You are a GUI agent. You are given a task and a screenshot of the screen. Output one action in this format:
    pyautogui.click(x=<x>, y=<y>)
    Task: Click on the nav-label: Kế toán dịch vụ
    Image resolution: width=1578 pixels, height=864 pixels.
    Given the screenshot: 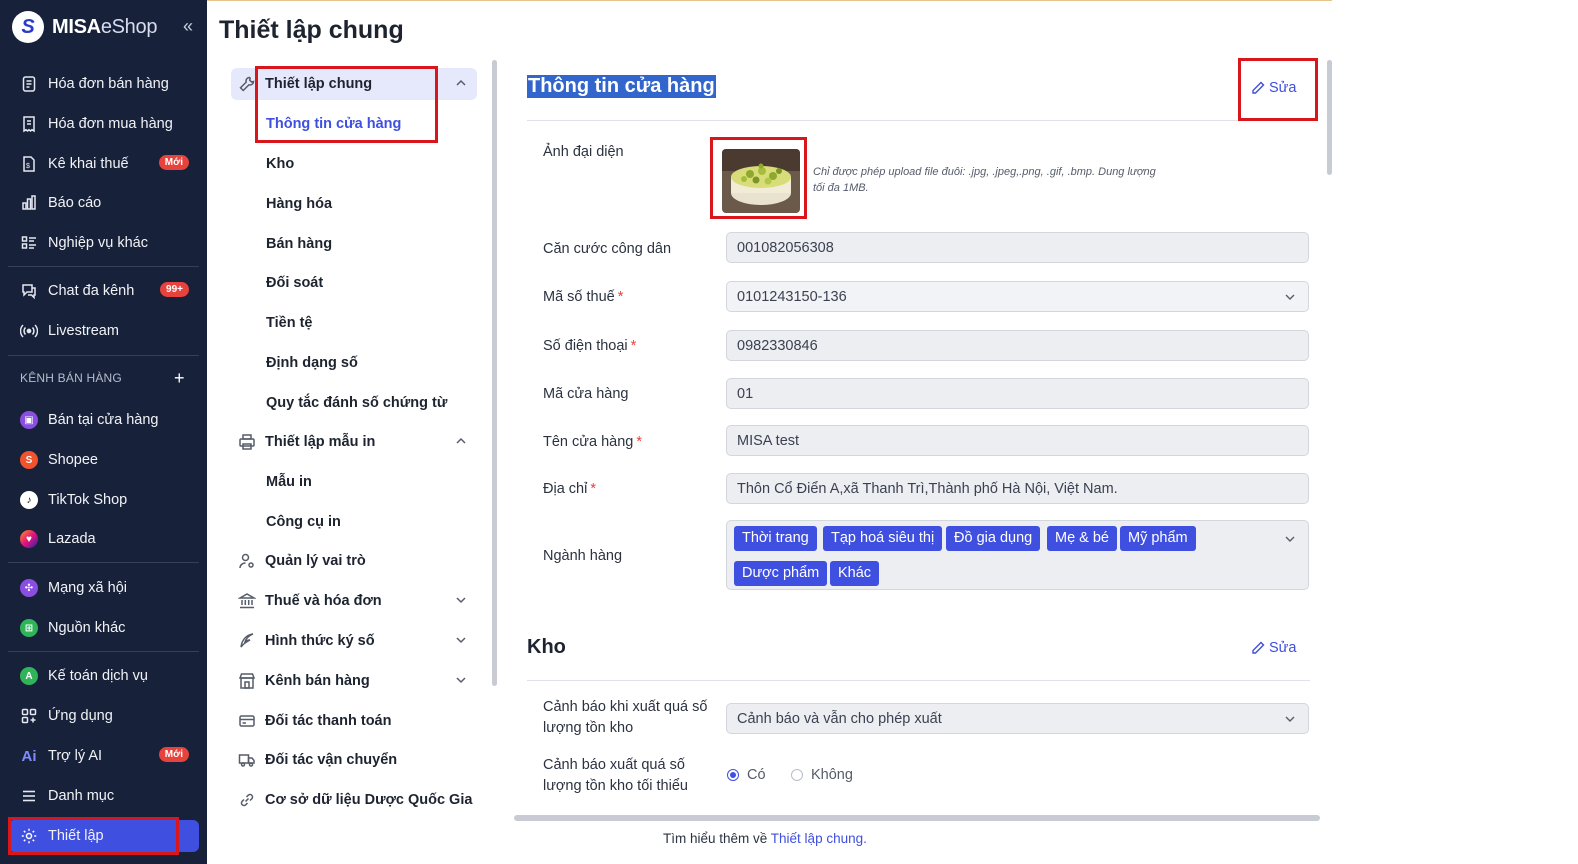 What is the action you would take?
    pyautogui.click(x=98, y=676)
    